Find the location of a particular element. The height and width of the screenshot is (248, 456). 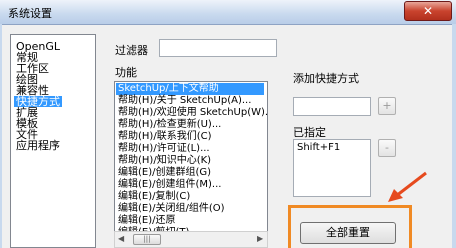

function-item-selected: SketchUp/上下文帮助 is located at coordinates (190, 89).